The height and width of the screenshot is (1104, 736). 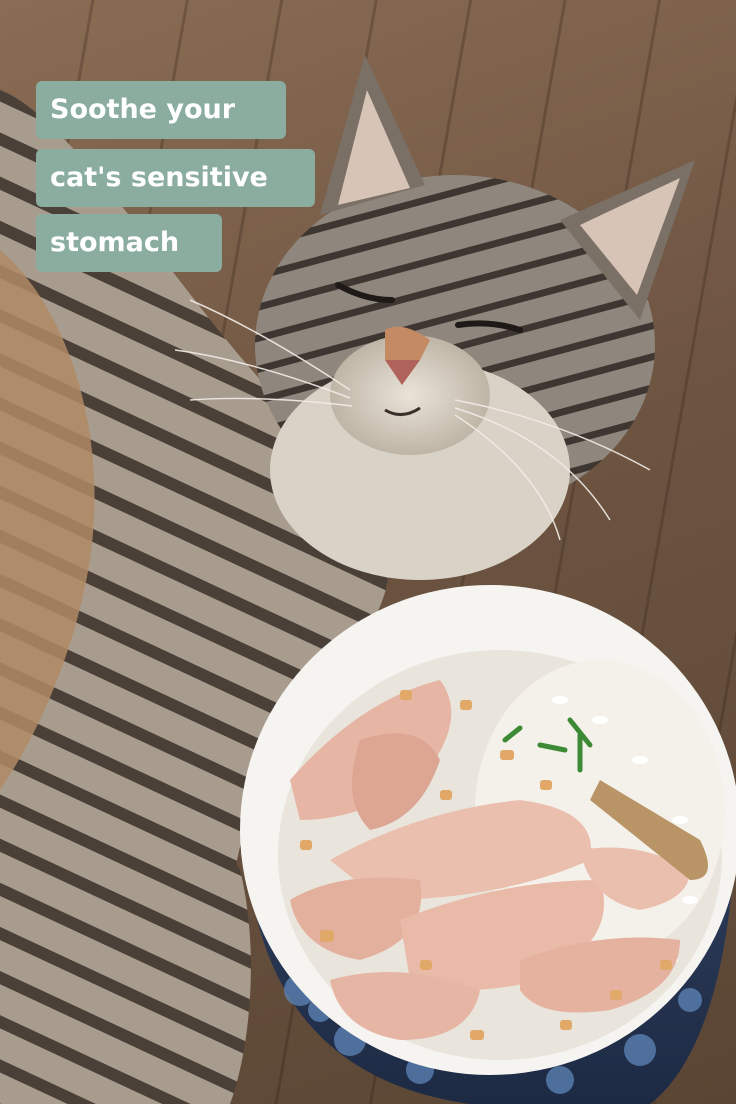 What do you see at coordinates (129, 243) in the screenshot?
I see `caption-line-3: stomach` at bounding box center [129, 243].